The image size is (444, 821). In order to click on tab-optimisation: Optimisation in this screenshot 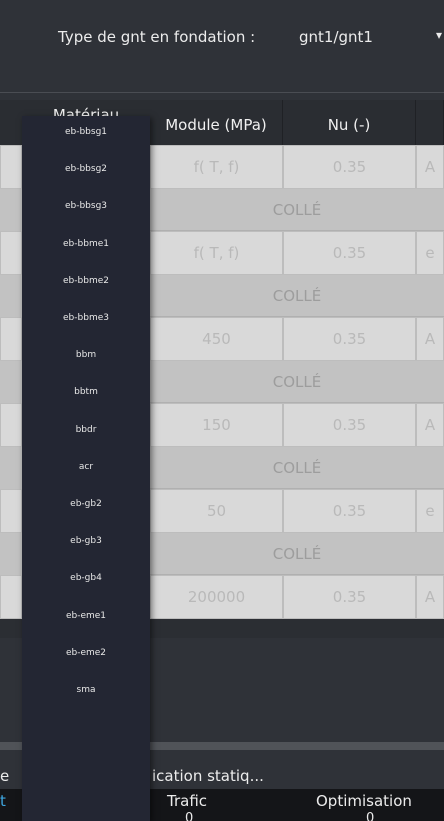, I will do `click(364, 801)`.